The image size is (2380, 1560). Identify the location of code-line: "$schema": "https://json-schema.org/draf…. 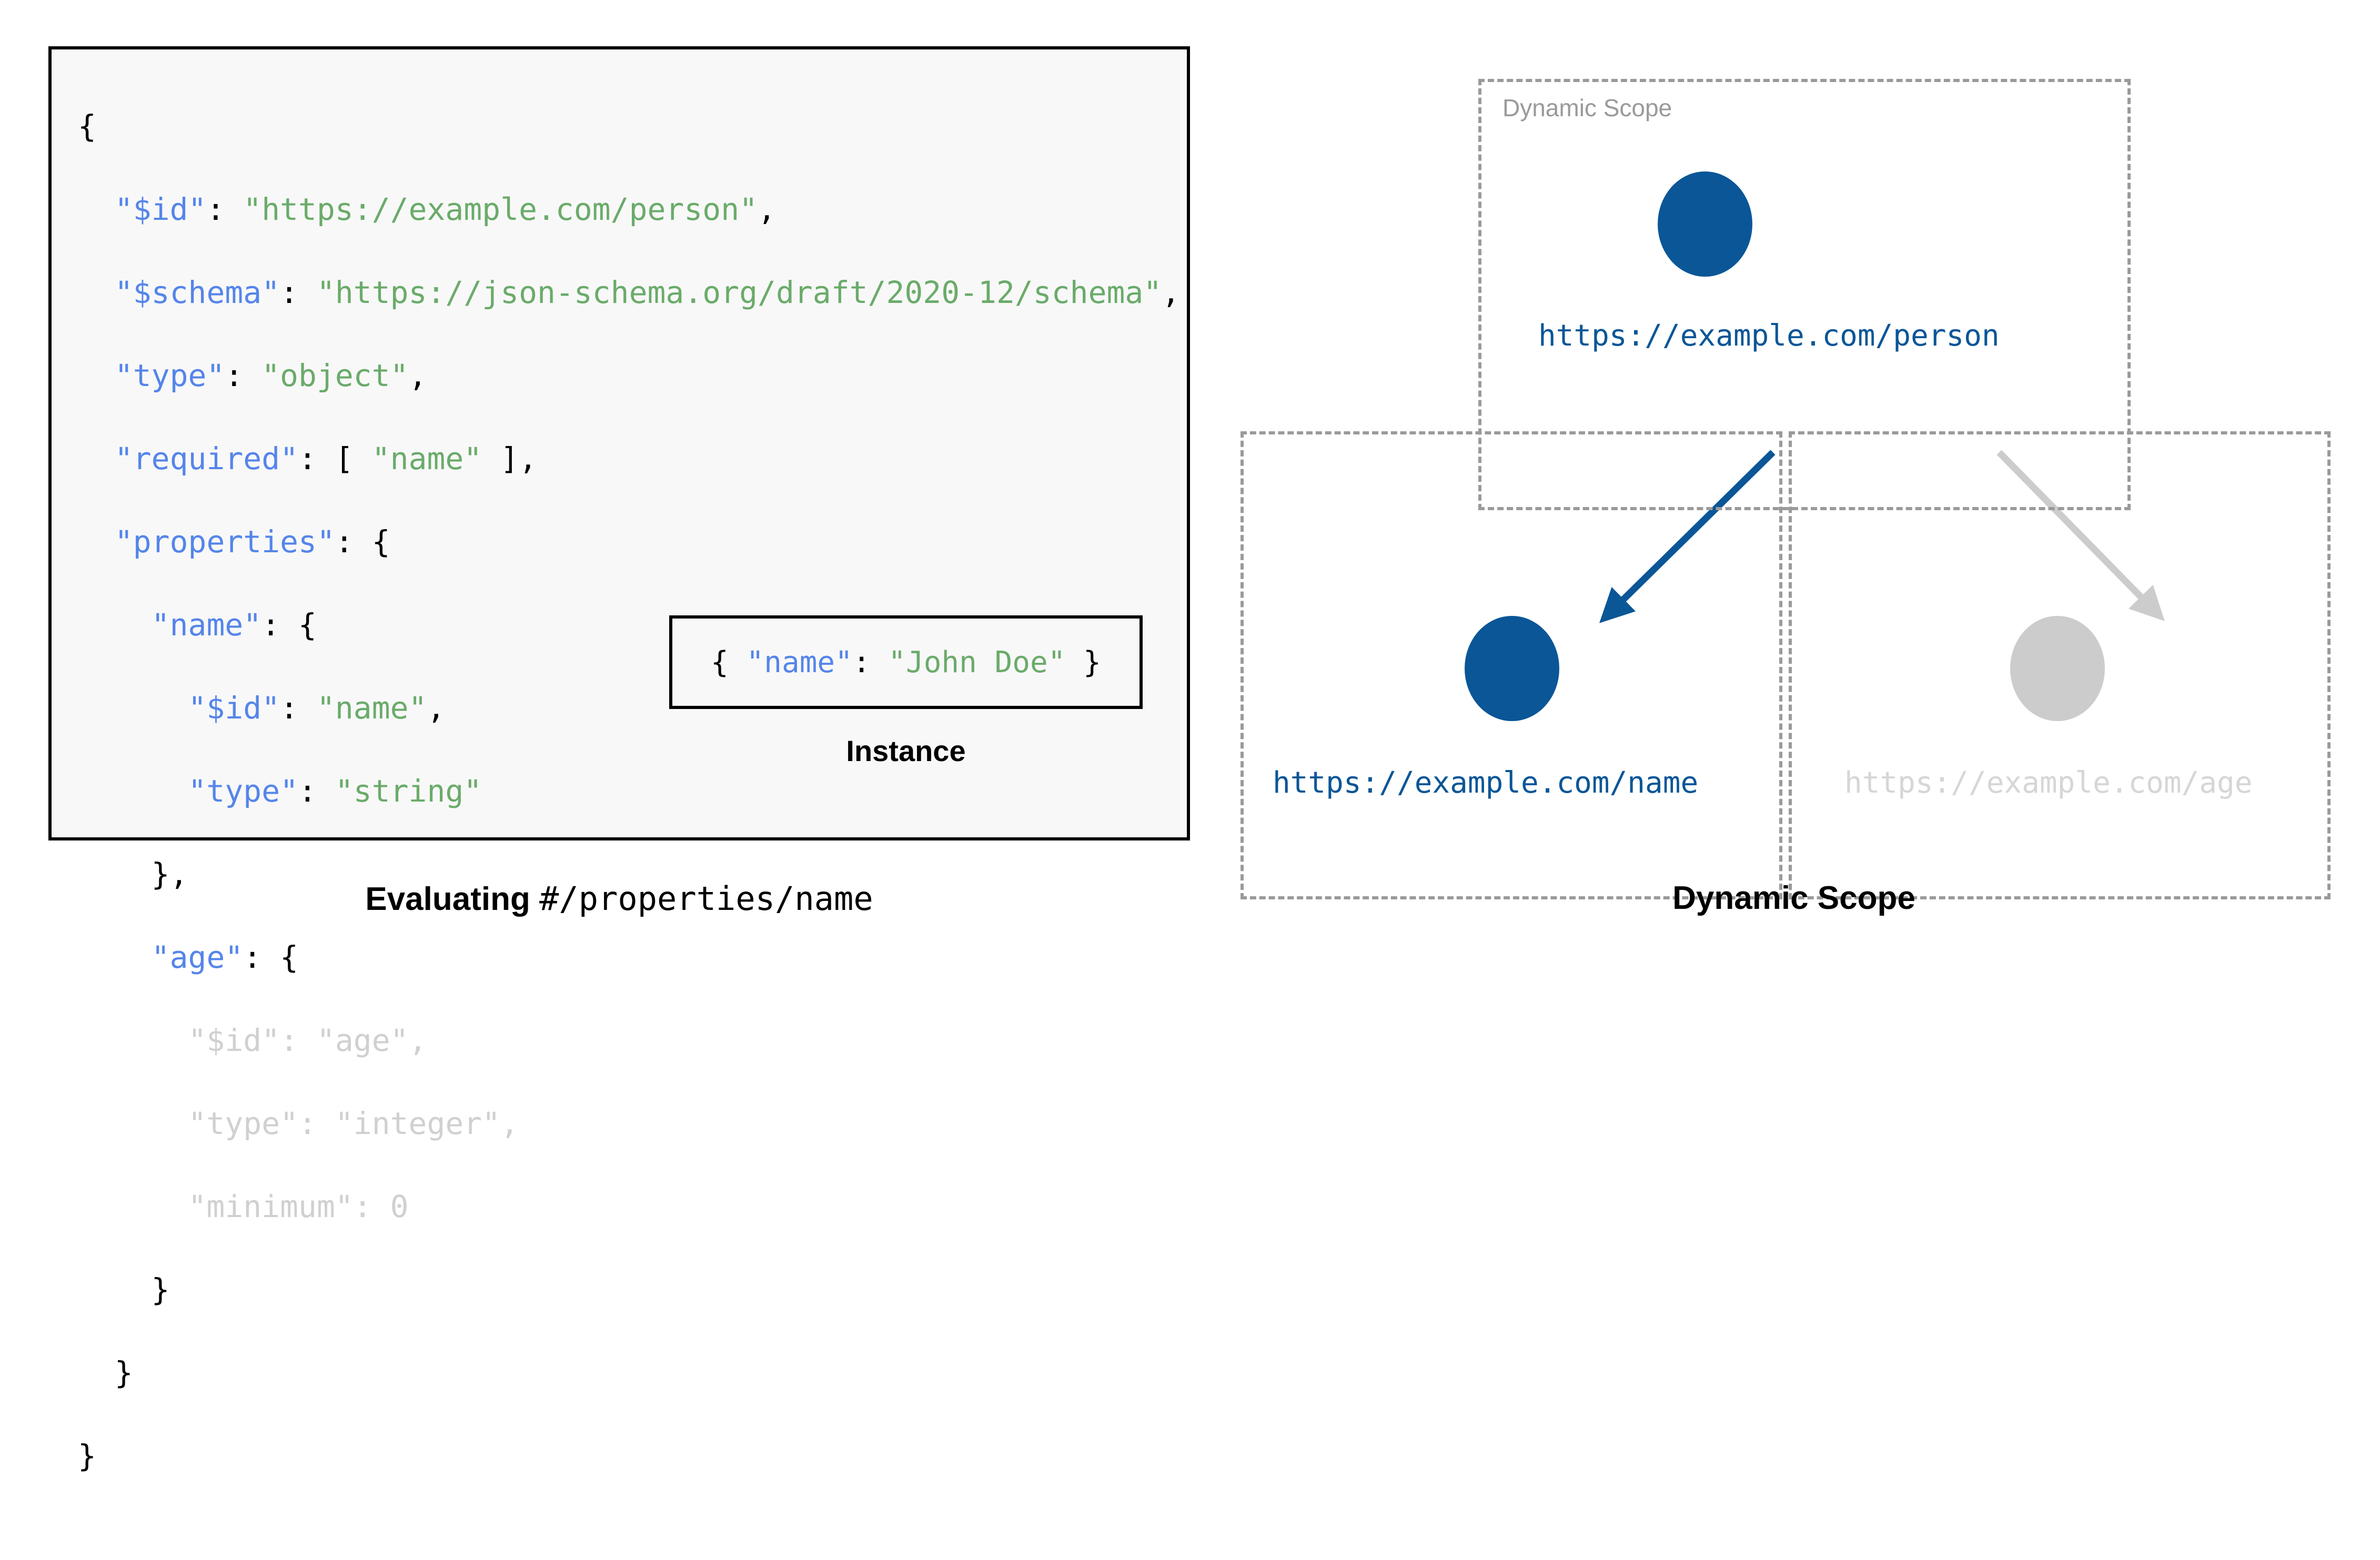
(647, 292).